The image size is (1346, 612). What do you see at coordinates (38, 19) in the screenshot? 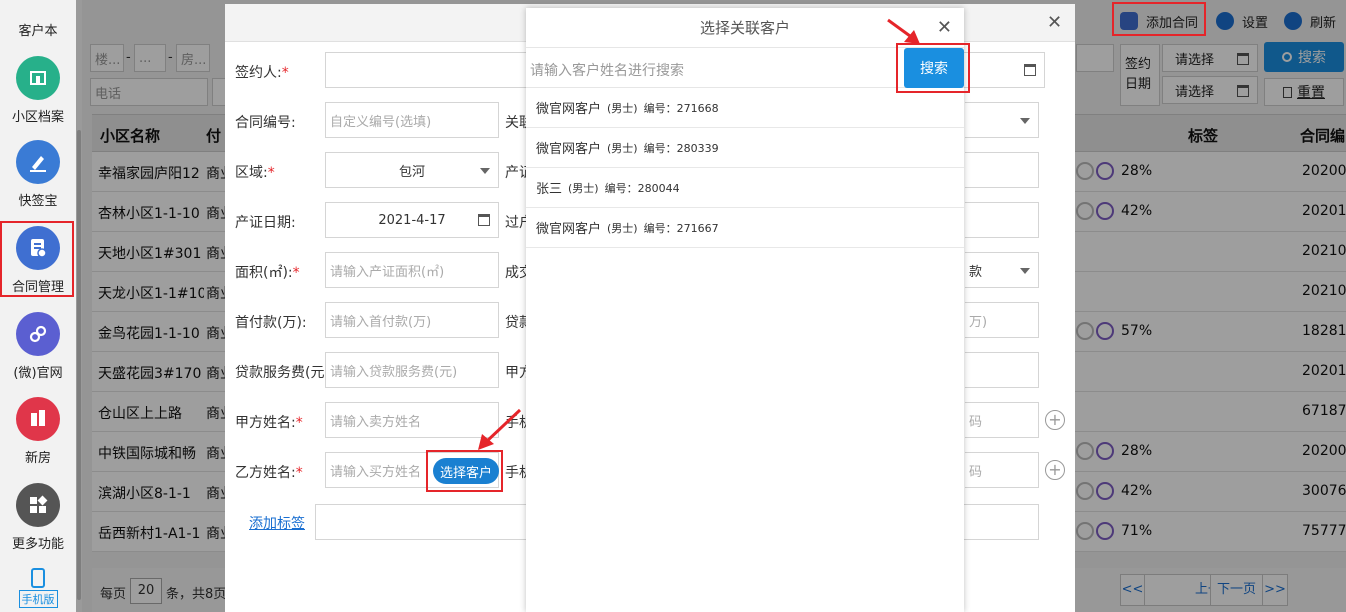
I see `sidebar-item-customer-book: 客户本` at bounding box center [38, 19].